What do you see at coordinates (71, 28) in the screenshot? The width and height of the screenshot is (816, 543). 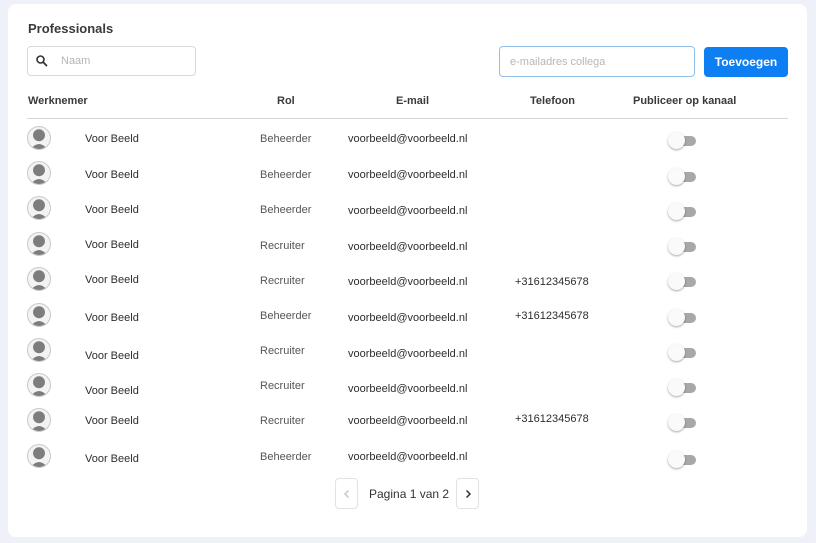 I see `page-title: Professionals` at bounding box center [71, 28].